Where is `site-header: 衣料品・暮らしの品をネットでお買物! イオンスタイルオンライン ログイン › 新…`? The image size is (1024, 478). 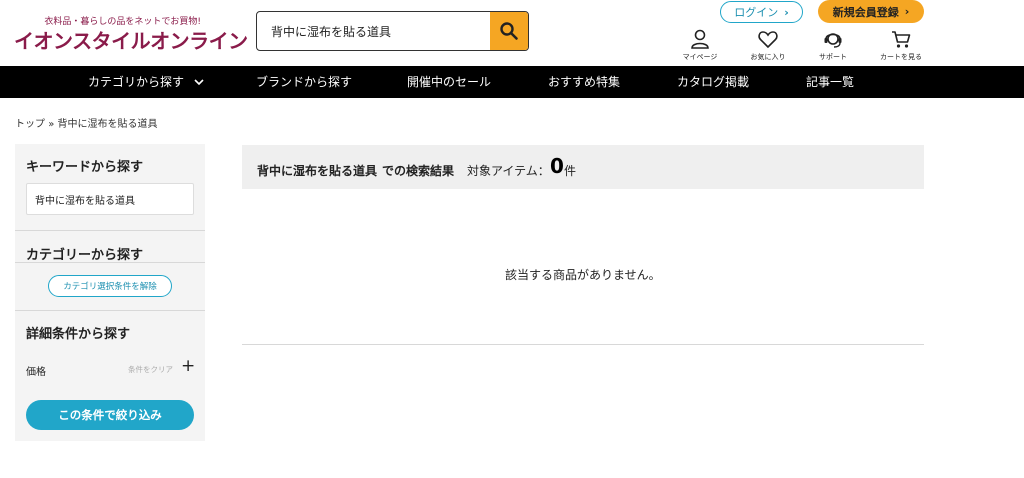
site-header: 衣料品・暮らしの品をネットでお買物! イオンスタイルオンライン ログイン › 新… is located at coordinates (512, 33).